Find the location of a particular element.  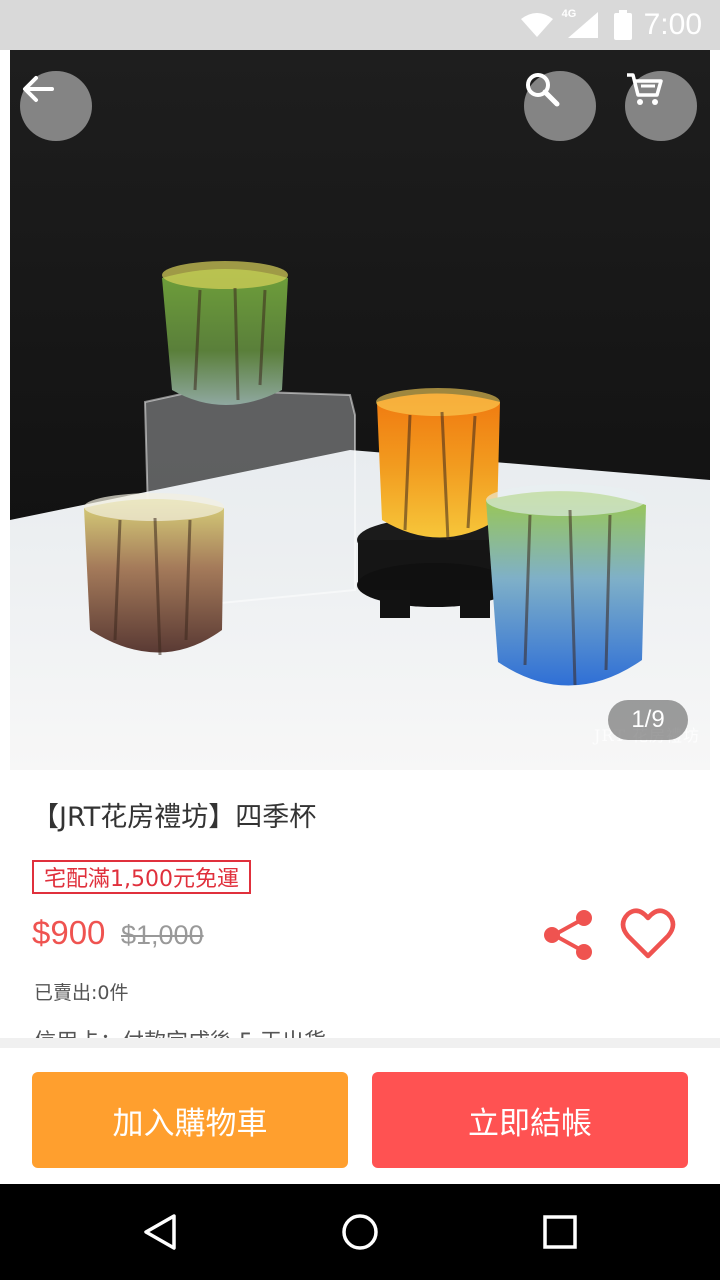

add-to-cart-button: 加入購物車 is located at coordinates (190, 1120).